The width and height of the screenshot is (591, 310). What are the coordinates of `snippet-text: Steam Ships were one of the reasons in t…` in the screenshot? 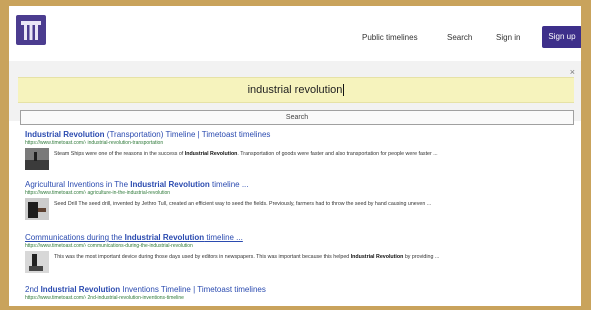 It's located at (119, 154).